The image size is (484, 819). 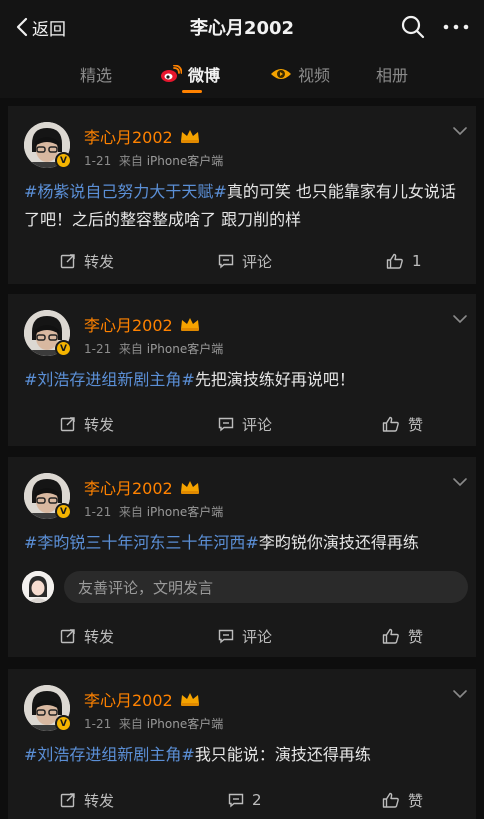 I want to click on comment-label: 2, so click(x=257, y=800).